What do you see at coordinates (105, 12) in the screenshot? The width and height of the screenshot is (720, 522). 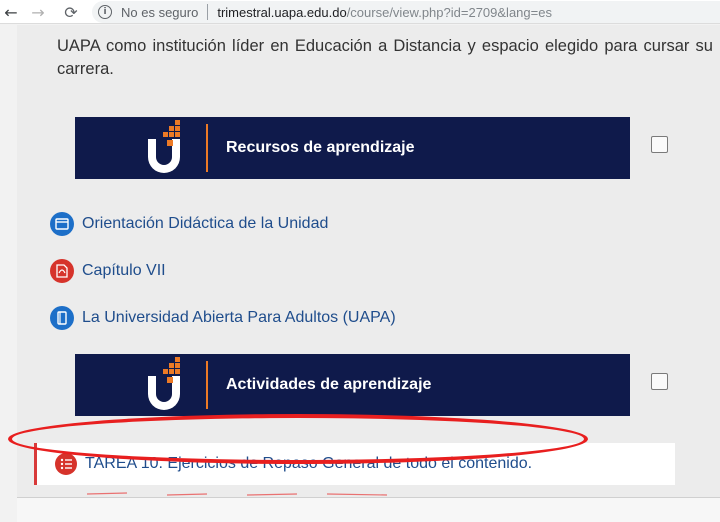 I see `info-icon: i` at bounding box center [105, 12].